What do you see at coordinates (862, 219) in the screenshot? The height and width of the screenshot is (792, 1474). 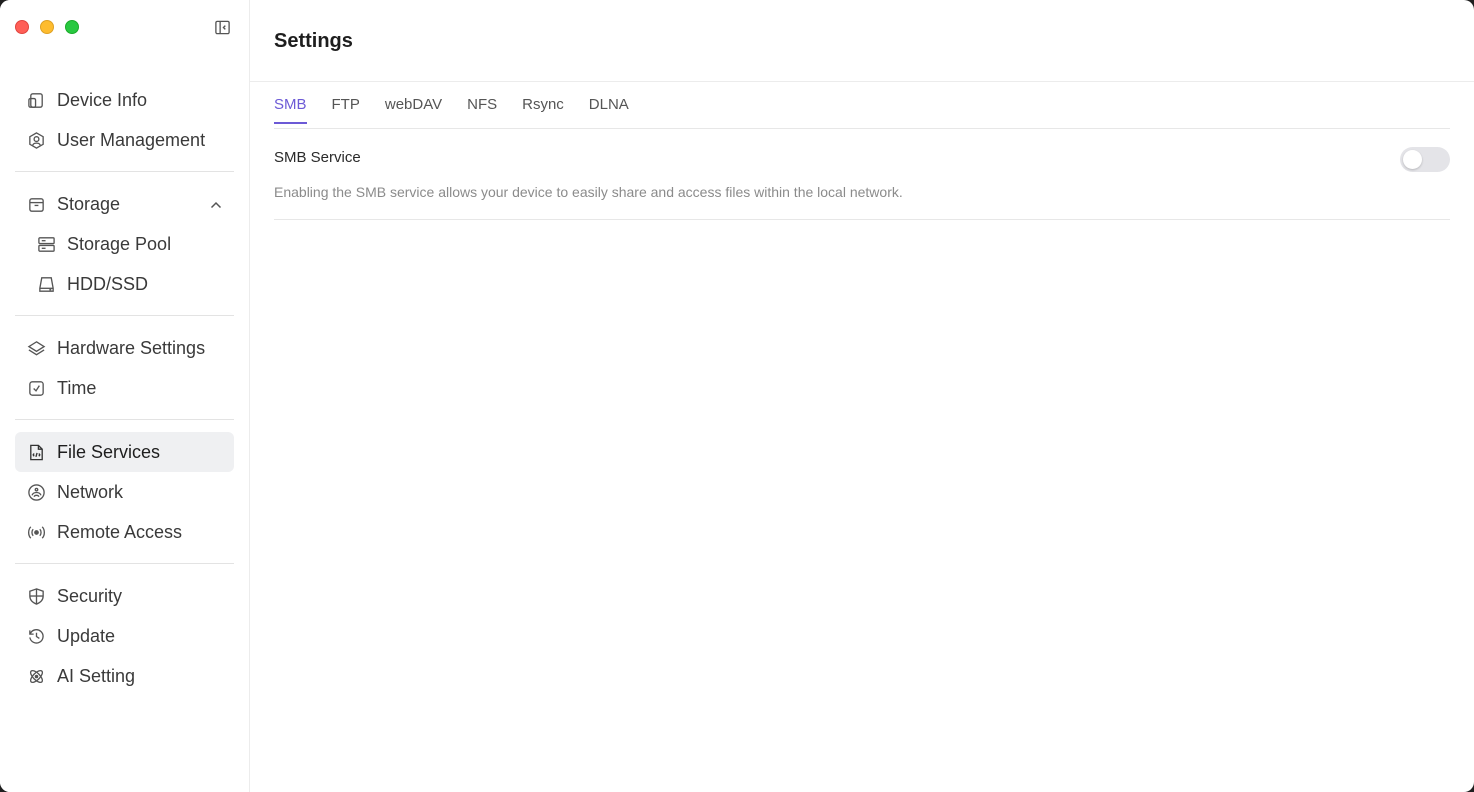 I see `service-divider` at bounding box center [862, 219].